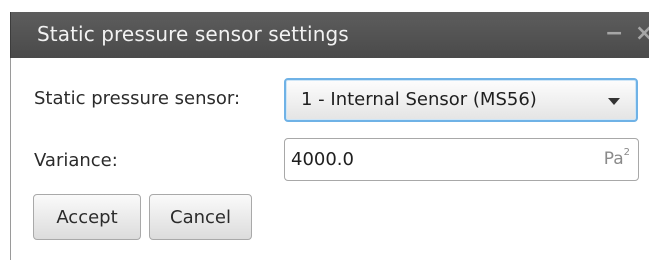 This screenshot has width=649, height=260. What do you see at coordinates (614, 34) in the screenshot?
I see `minimize-icon: −` at bounding box center [614, 34].